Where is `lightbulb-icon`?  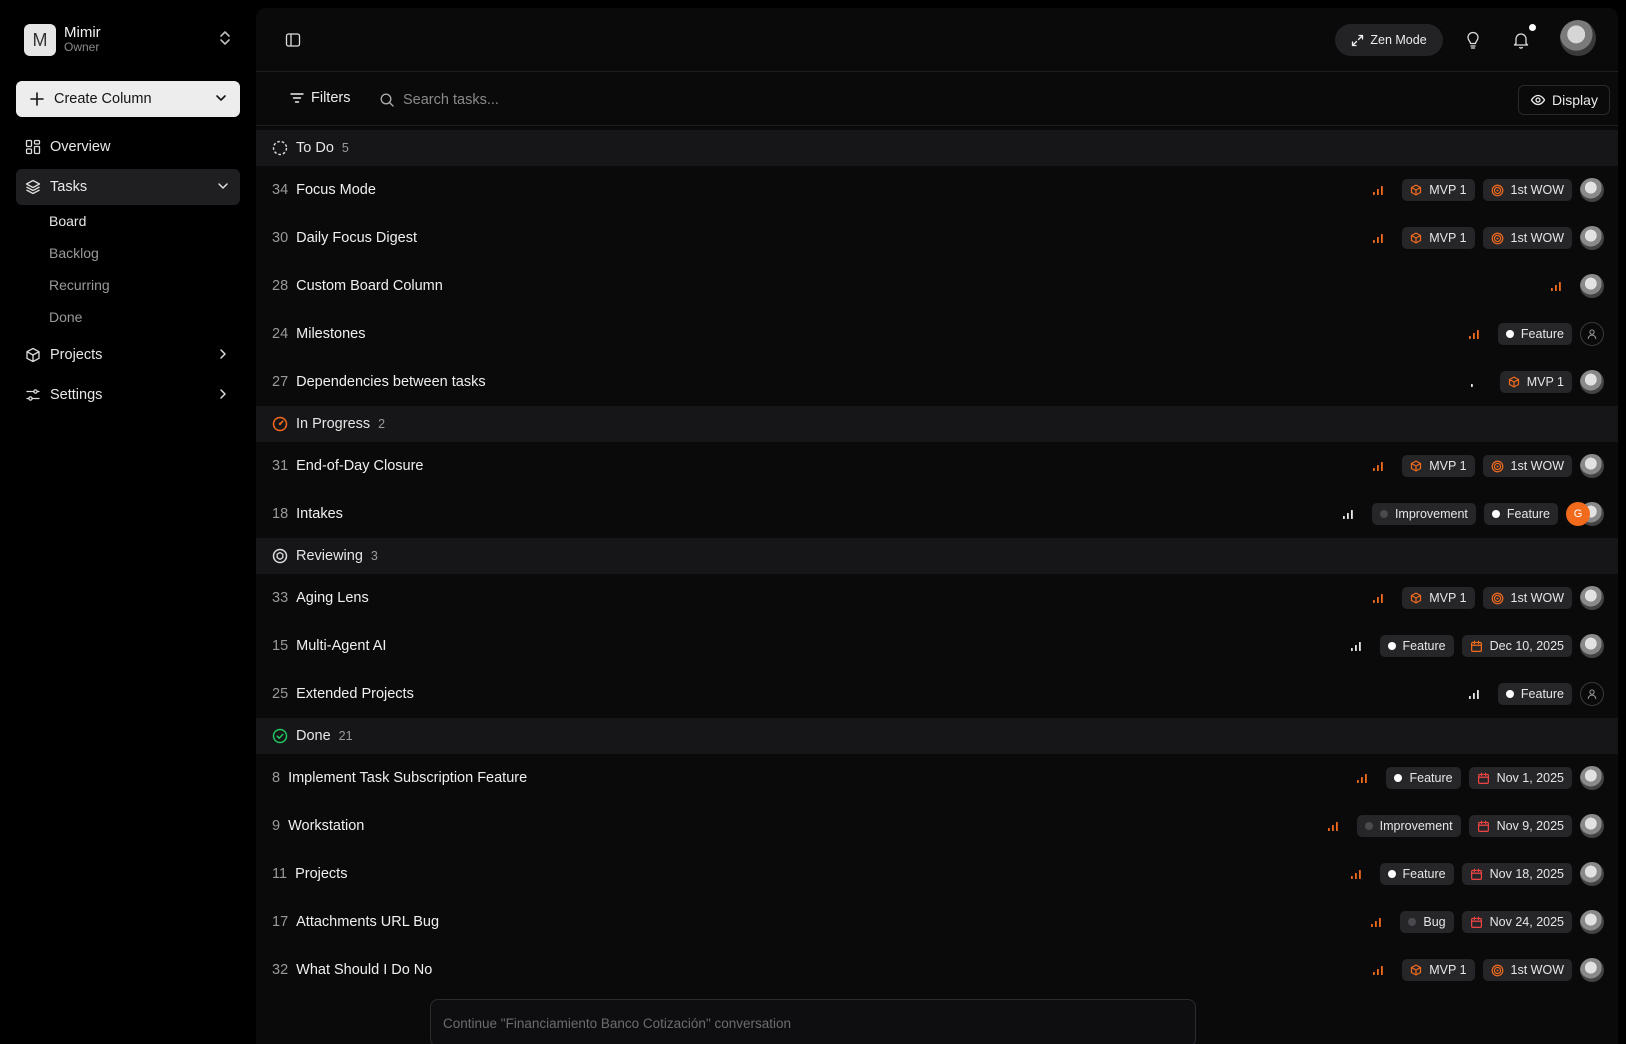 lightbulb-icon is located at coordinates (1473, 40).